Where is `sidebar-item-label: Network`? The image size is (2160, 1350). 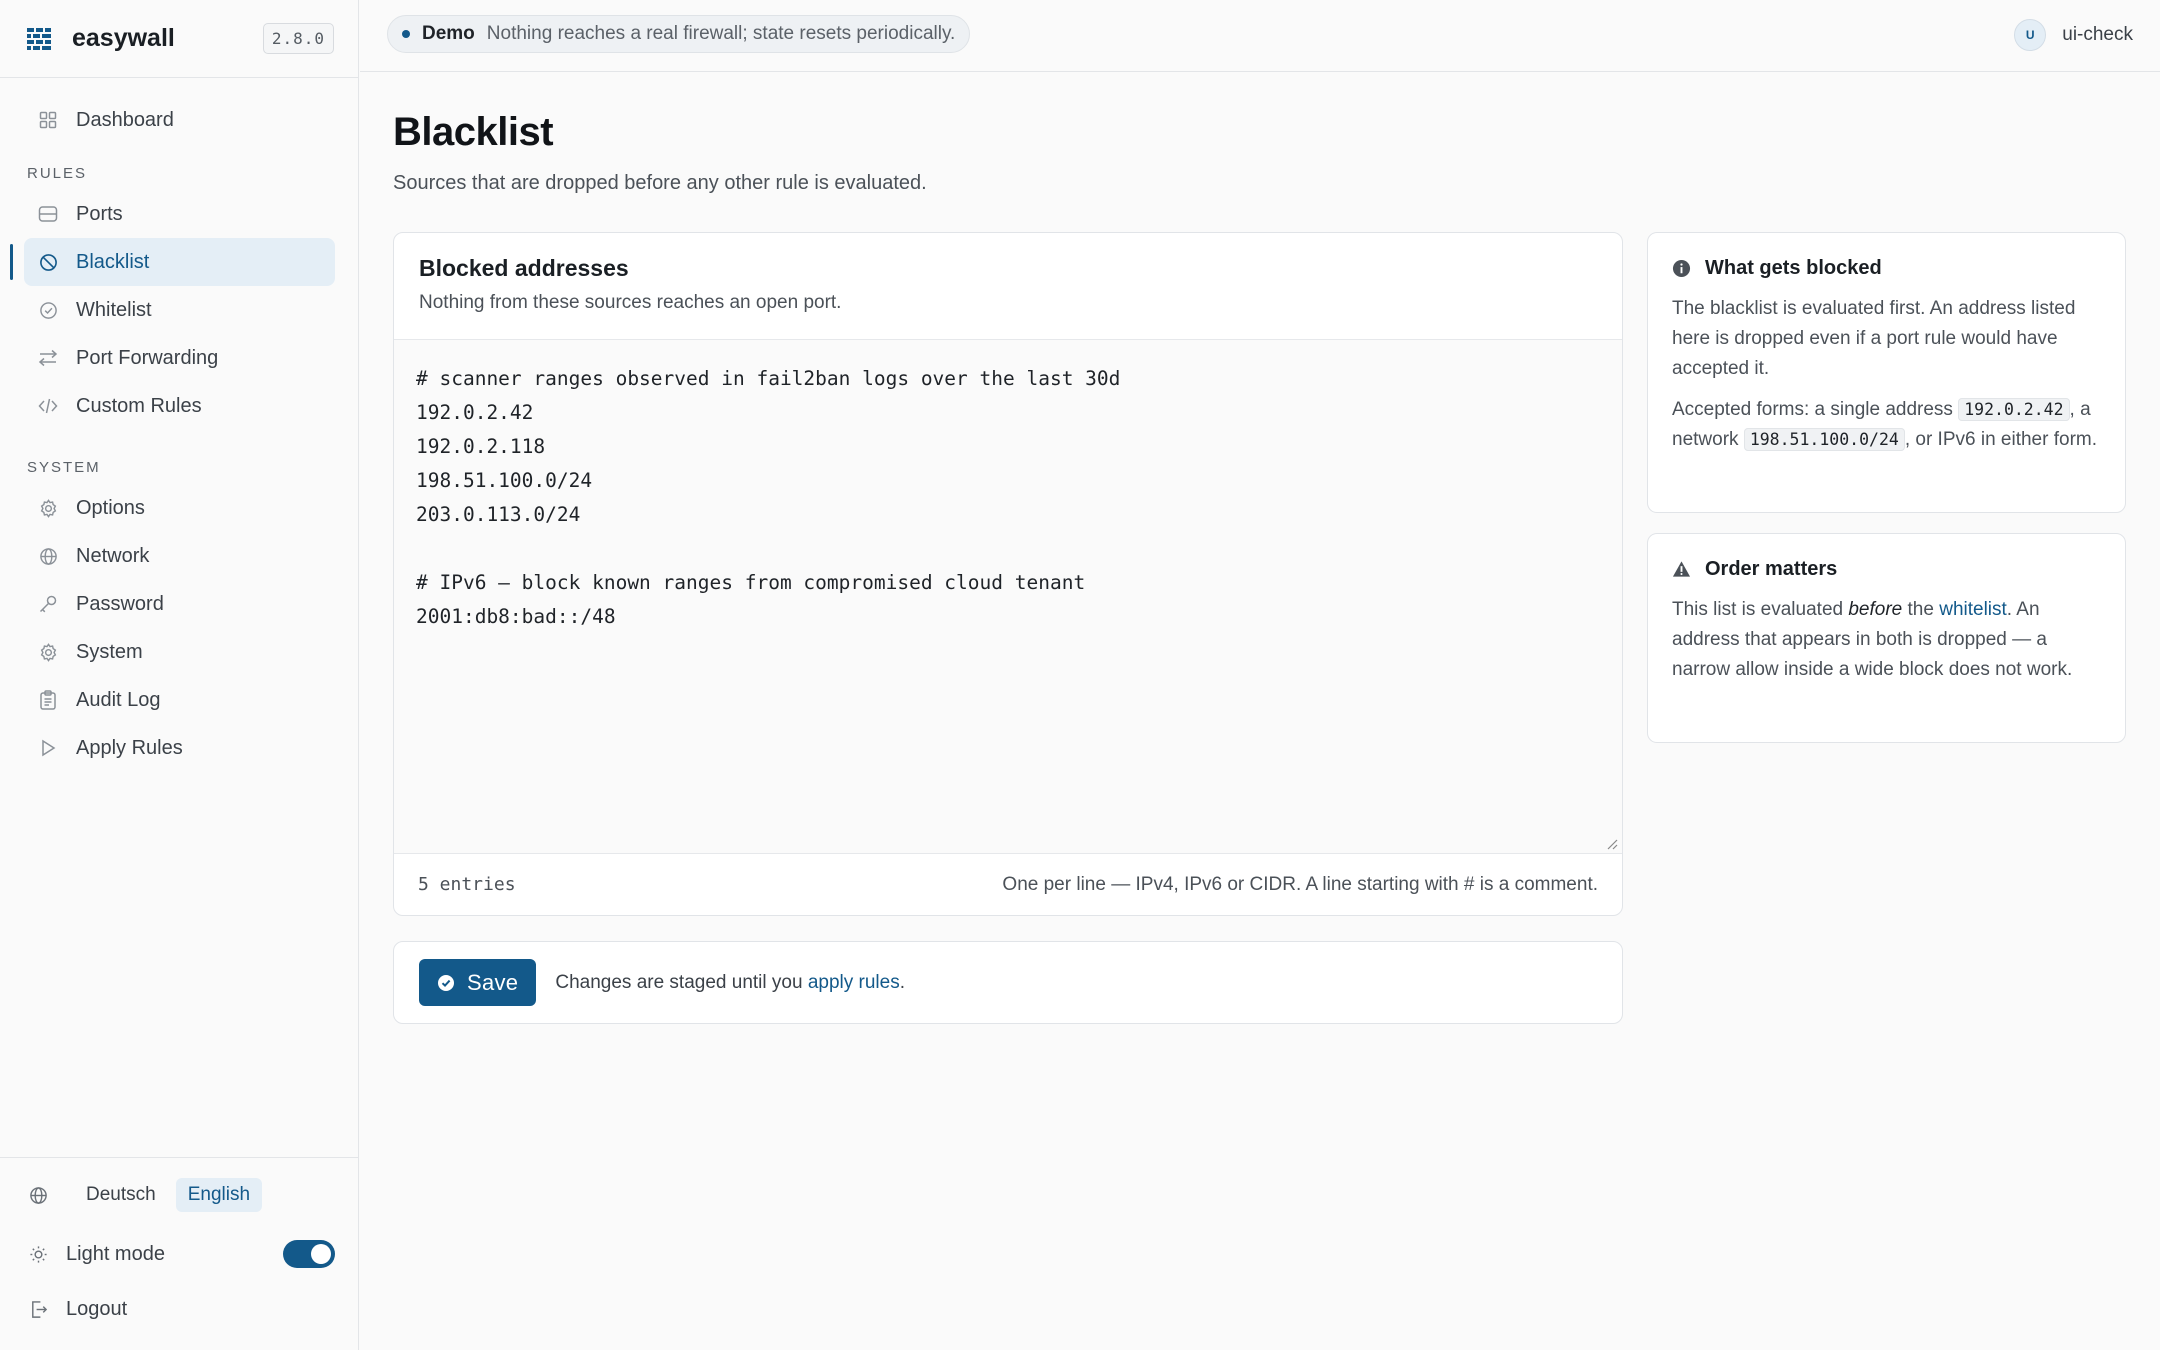
sidebar-item-label: Network is located at coordinates (113, 555).